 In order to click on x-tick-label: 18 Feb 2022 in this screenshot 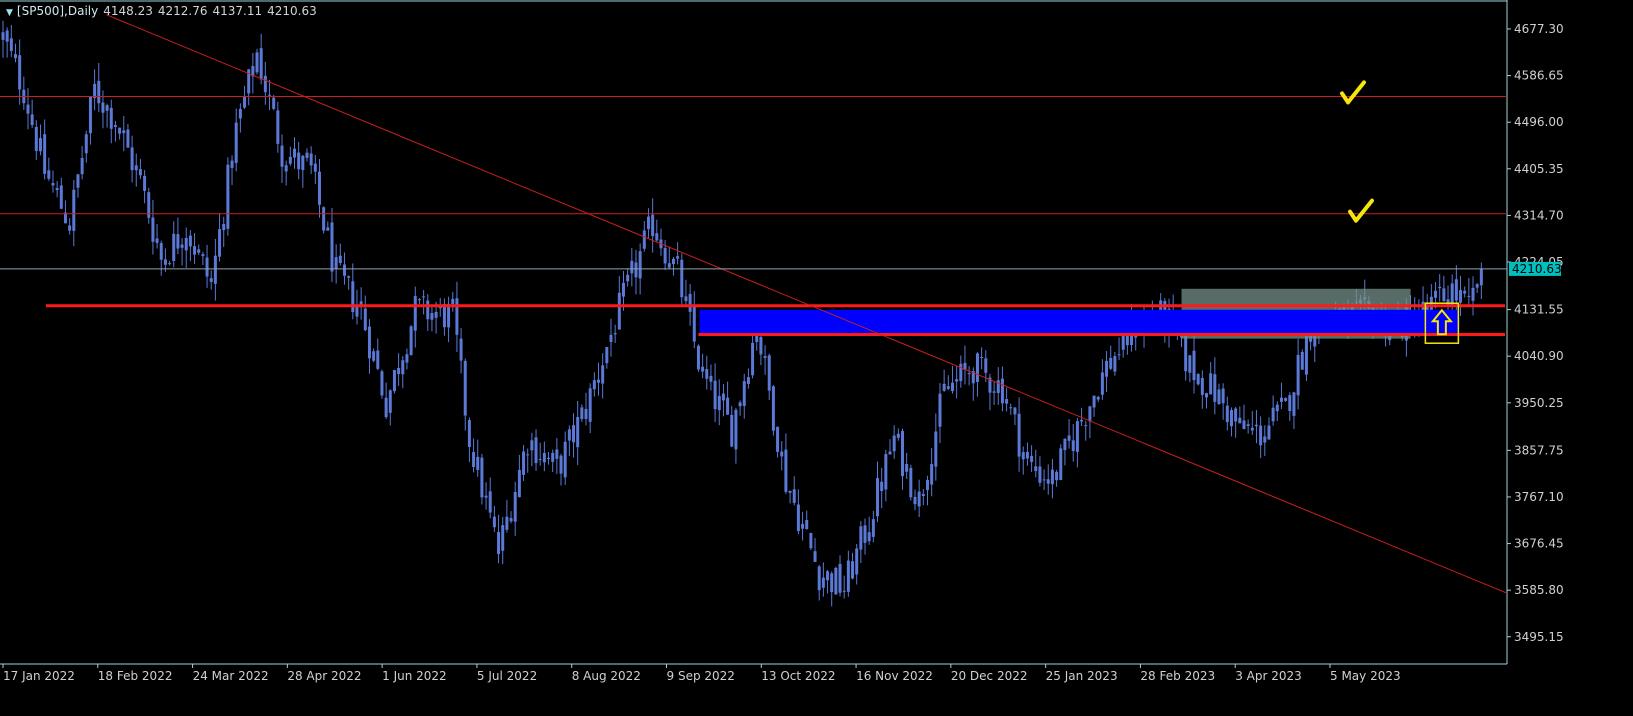, I will do `click(135, 676)`.